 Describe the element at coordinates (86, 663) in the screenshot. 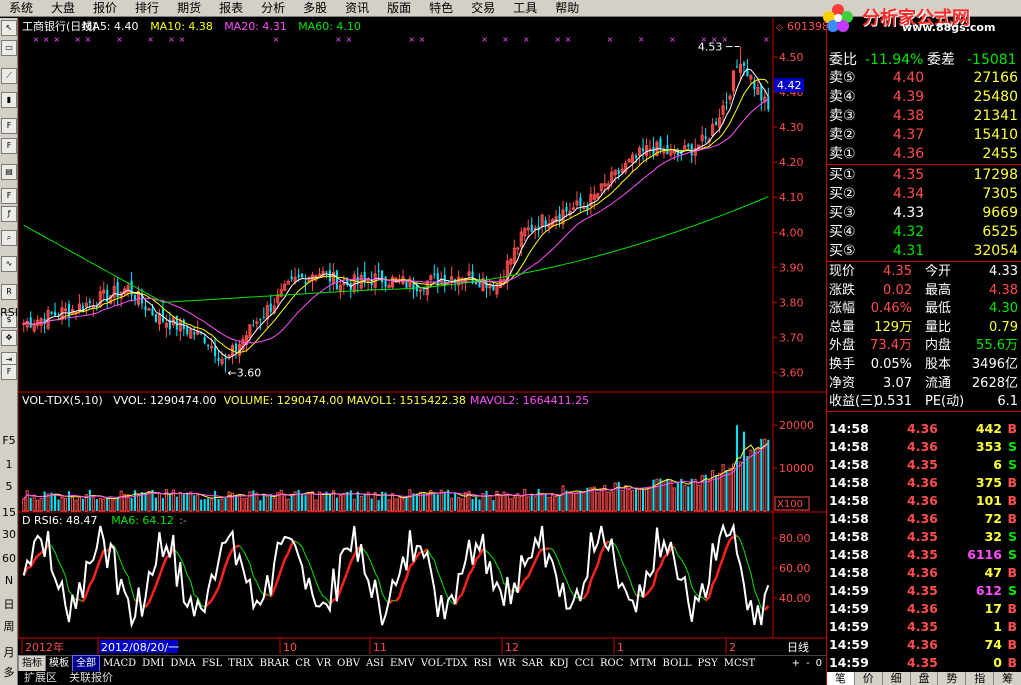

I see `indicator-tab-2: 全部` at that location.